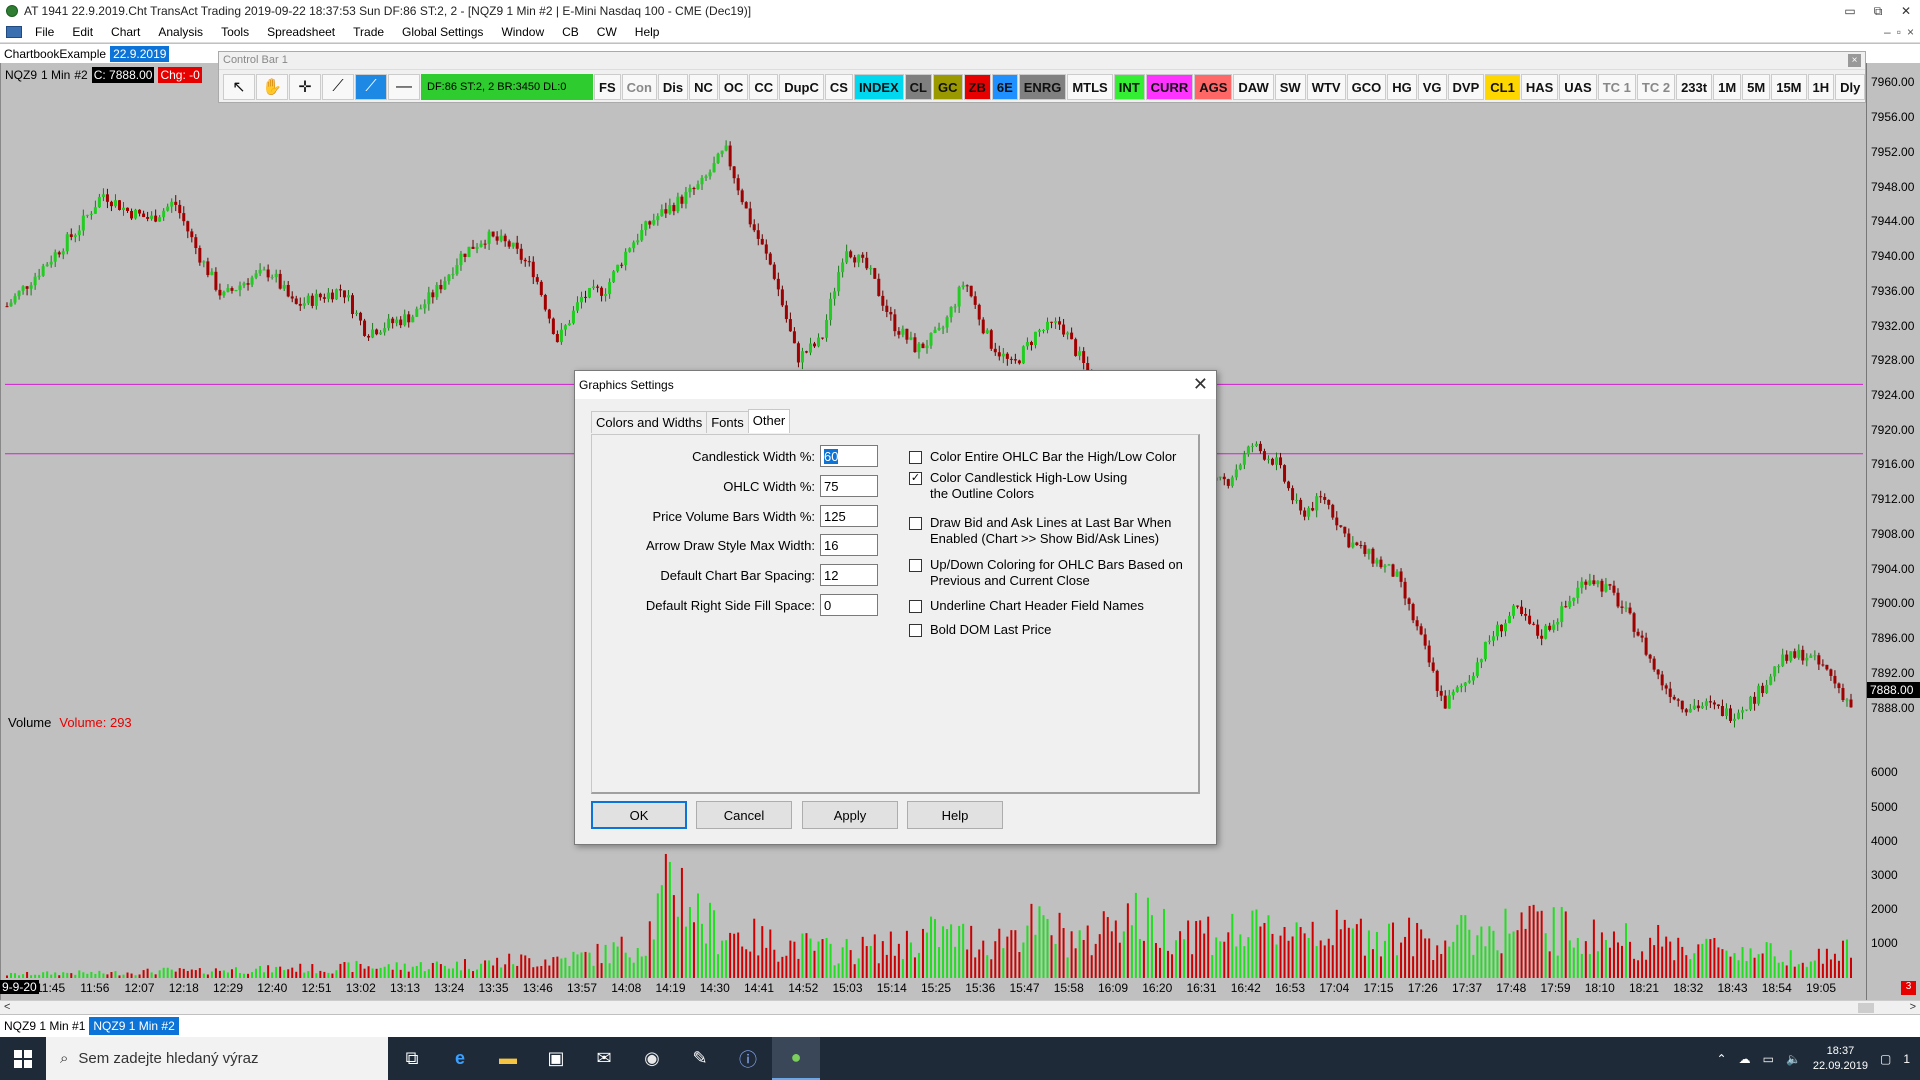 The height and width of the screenshot is (1080, 1920). What do you see at coordinates (1887, 32) in the screenshot?
I see `mdi-minimize-button: –` at bounding box center [1887, 32].